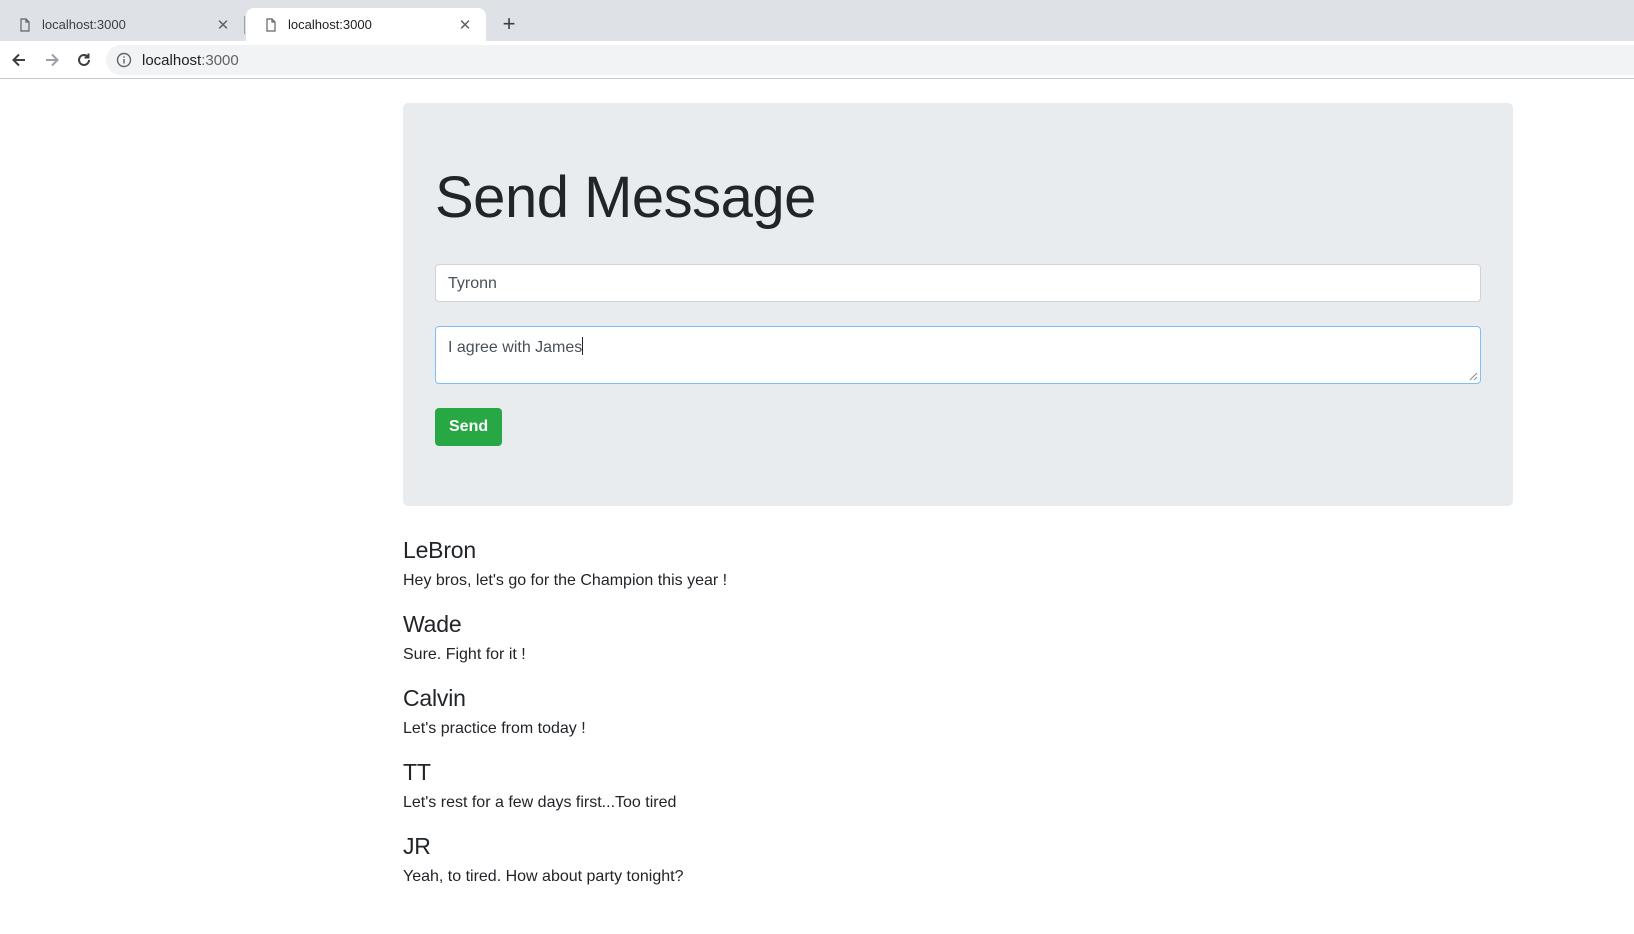 Image resolution: width=1634 pixels, height=934 pixels. I want to click on plus-icon: +, so click(509, 24).